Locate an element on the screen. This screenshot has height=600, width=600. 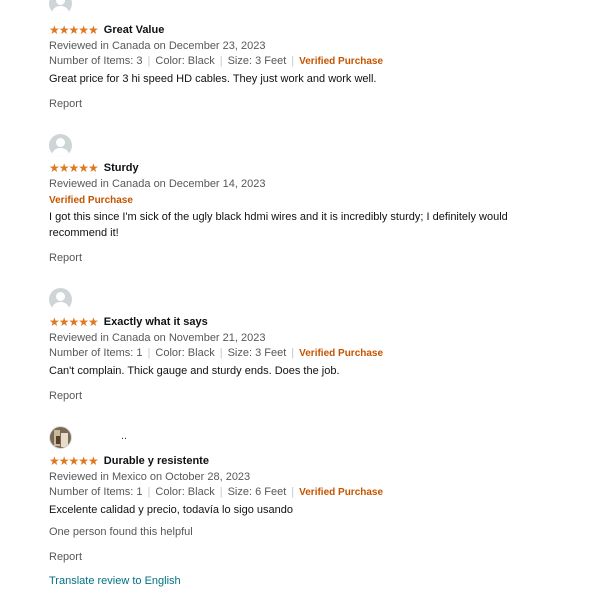
review-rating-title: ★★★★★ Exactly what it says is located at coordinates (128, 322).